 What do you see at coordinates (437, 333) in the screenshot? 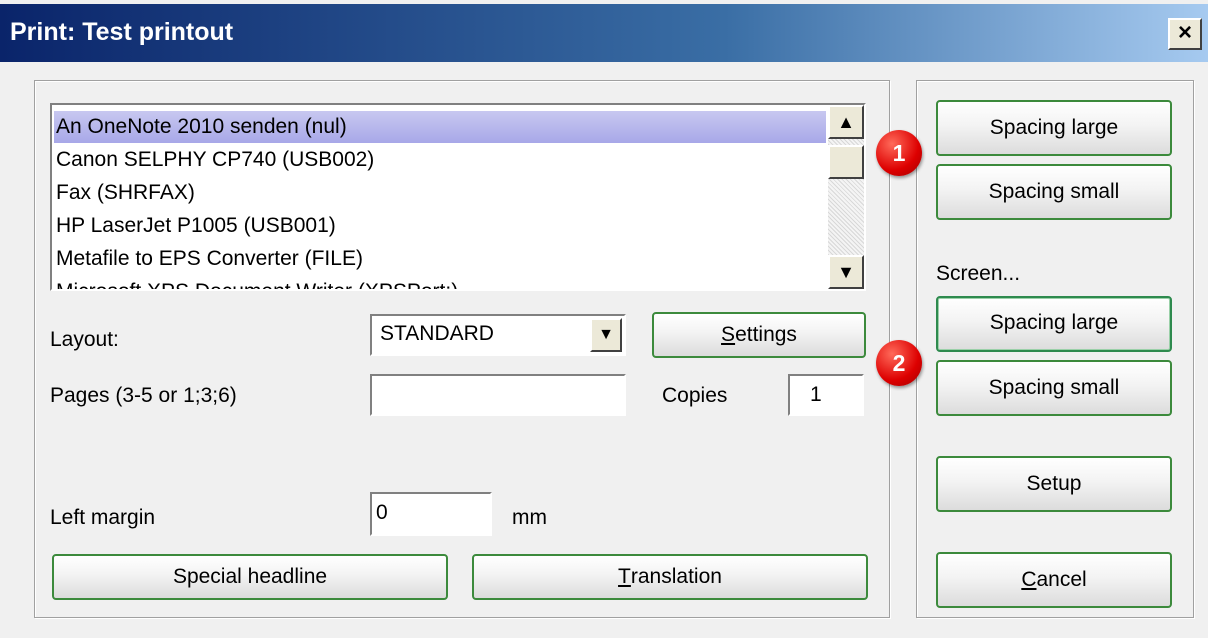
I see `layout-value: STANDARD` at bounding box center [437, 333].